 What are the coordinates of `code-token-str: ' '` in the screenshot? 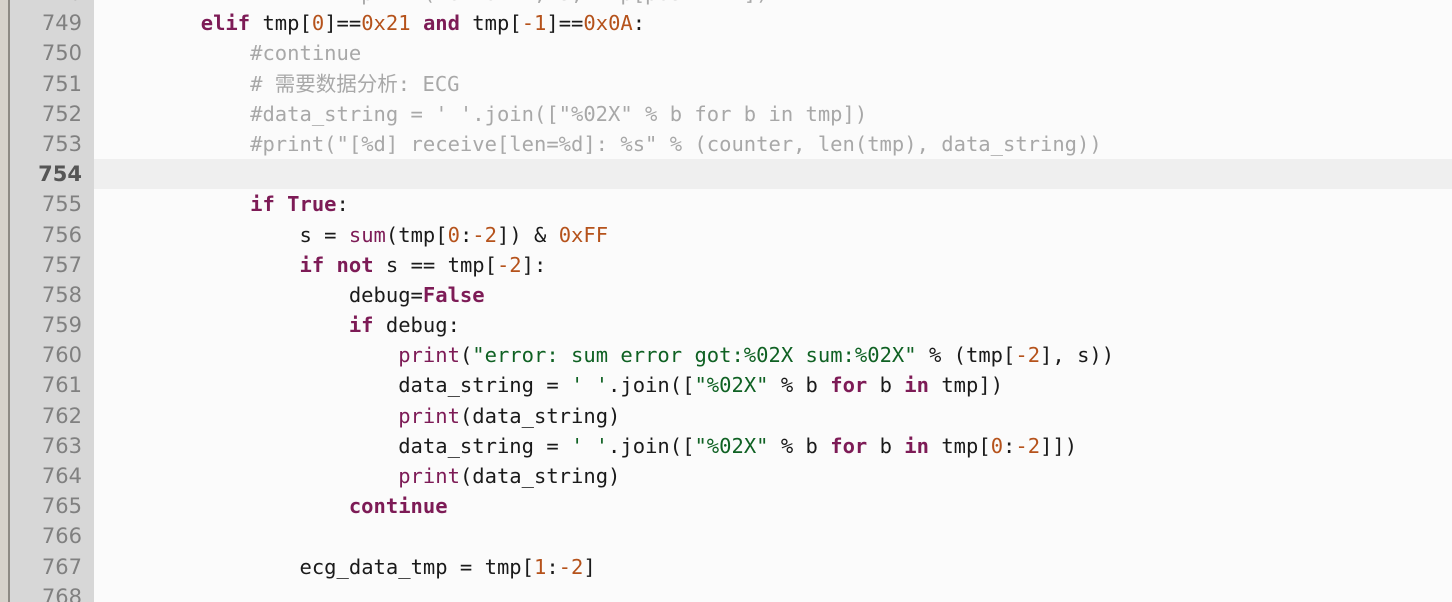 It's located at (590, 445).